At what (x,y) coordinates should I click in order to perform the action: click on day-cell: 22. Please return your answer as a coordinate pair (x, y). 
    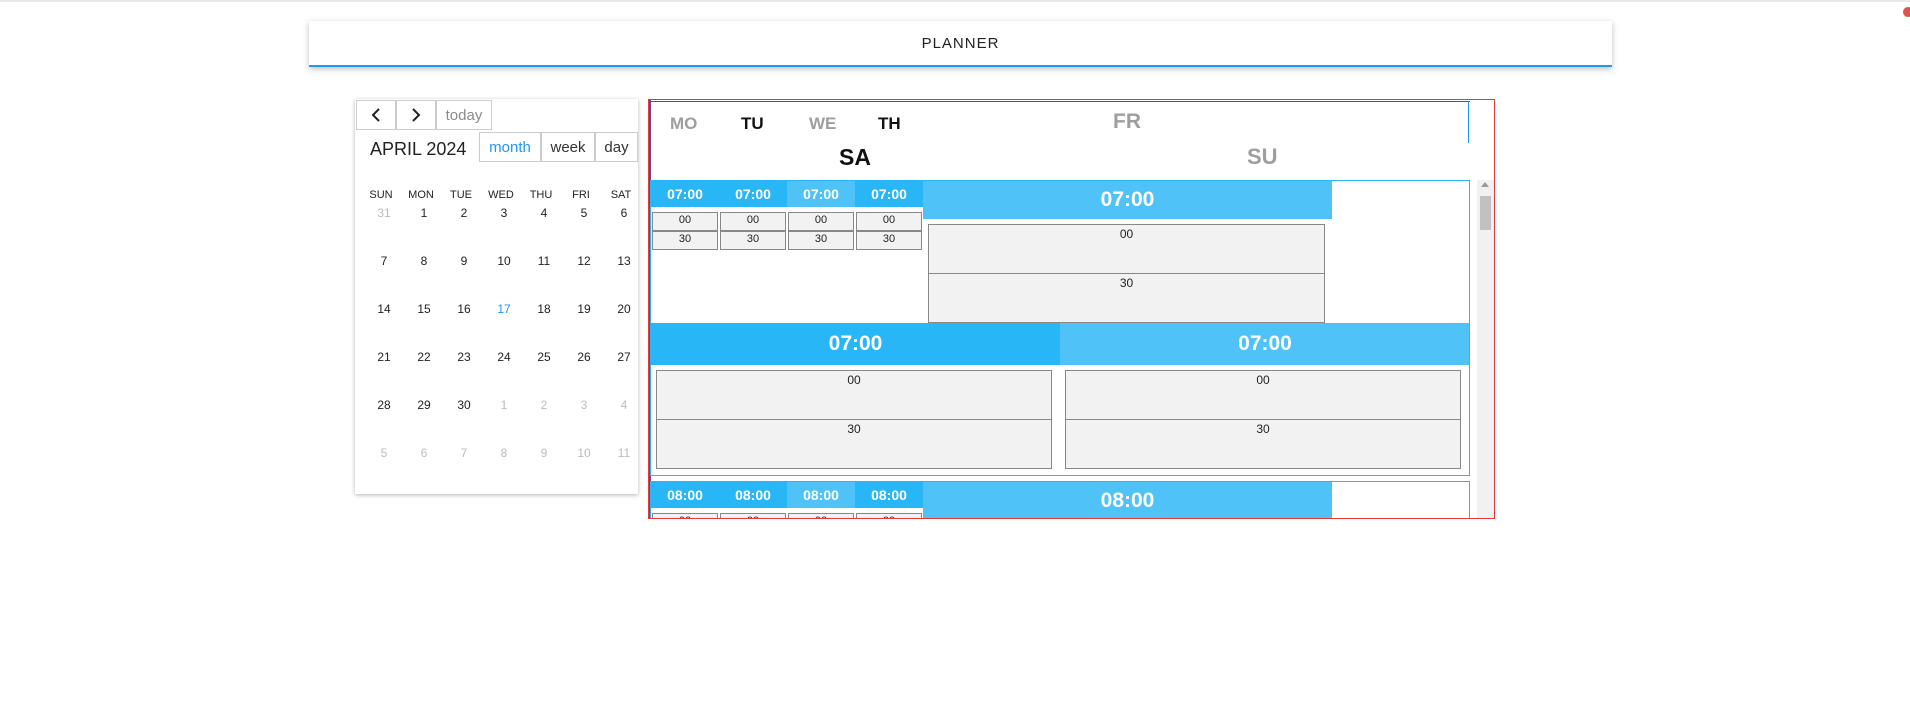
    Looking at the image, I should click on (421, 373).